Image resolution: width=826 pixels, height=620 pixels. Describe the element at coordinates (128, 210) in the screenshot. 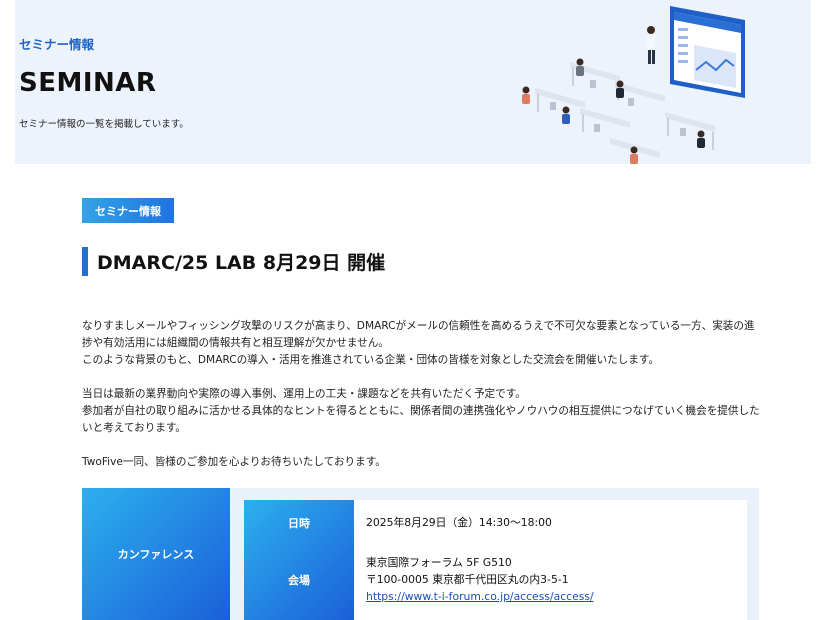

I see `category-tag: セミナー情報` at that location.